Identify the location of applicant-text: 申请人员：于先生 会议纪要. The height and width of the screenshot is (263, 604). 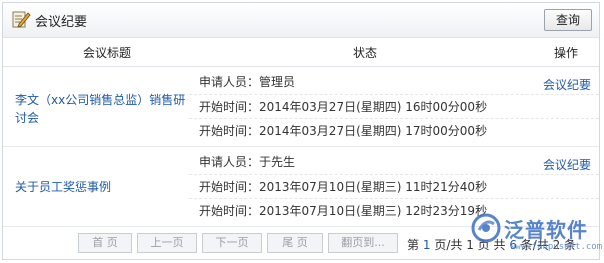
(394, 162).